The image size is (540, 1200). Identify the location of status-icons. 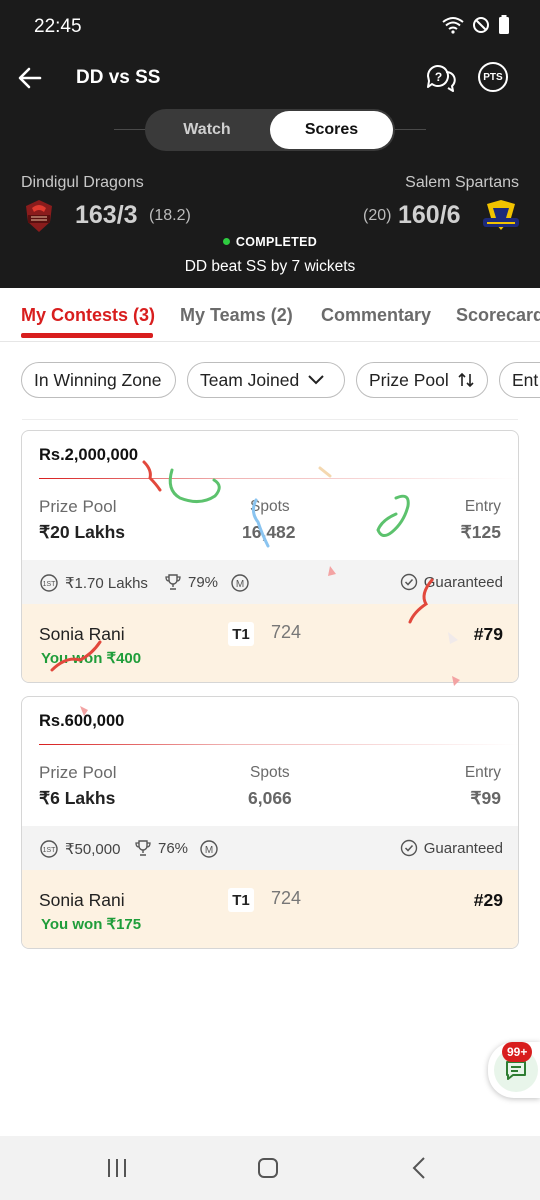
(476, 25).